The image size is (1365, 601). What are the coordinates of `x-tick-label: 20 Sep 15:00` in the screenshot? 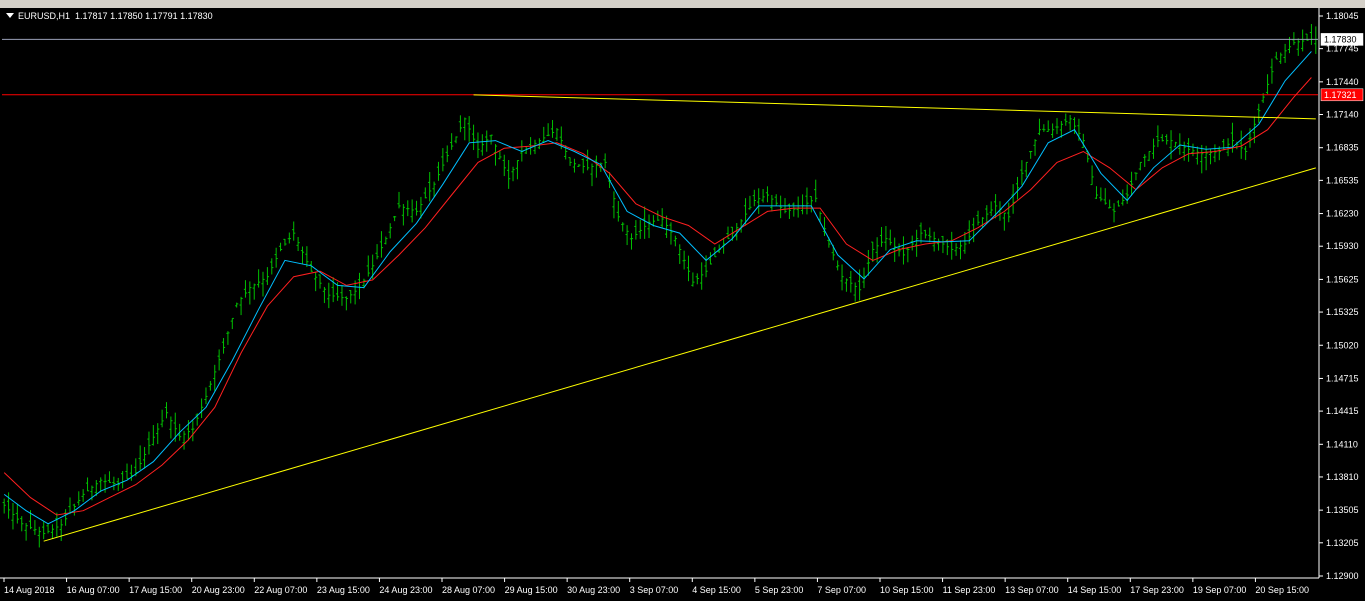 It's located at (1282, 590).